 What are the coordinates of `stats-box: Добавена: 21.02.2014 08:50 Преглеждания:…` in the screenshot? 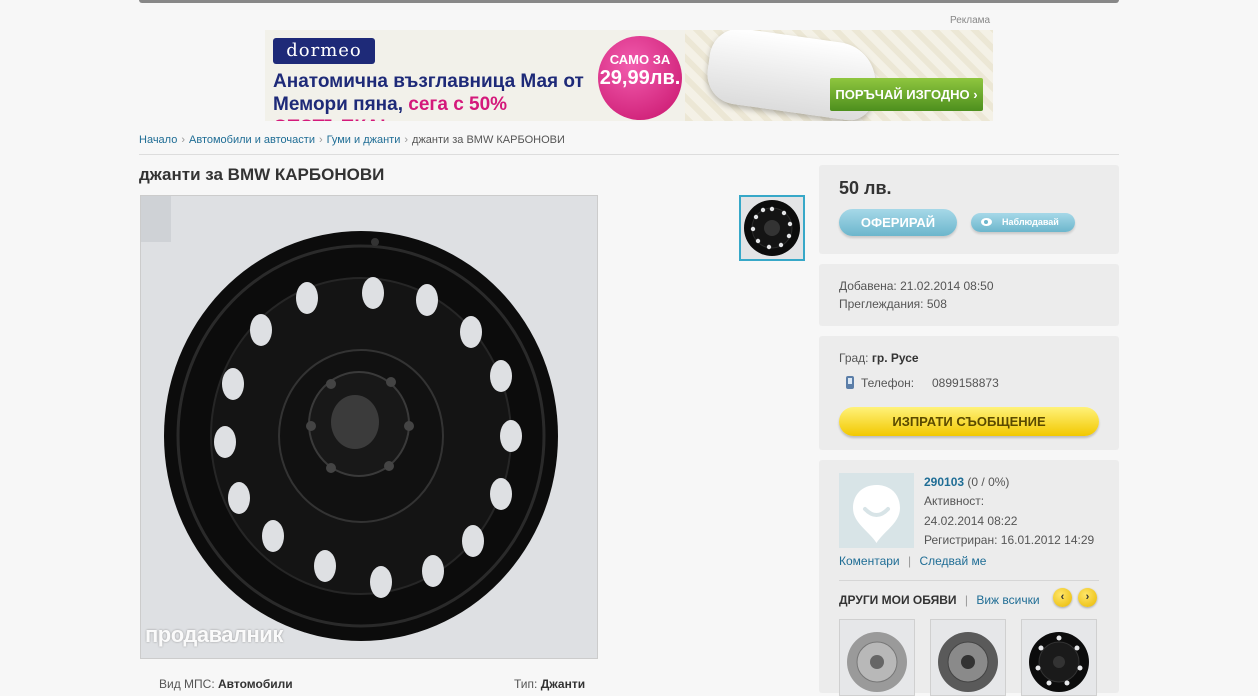 It's located at (969, 295).